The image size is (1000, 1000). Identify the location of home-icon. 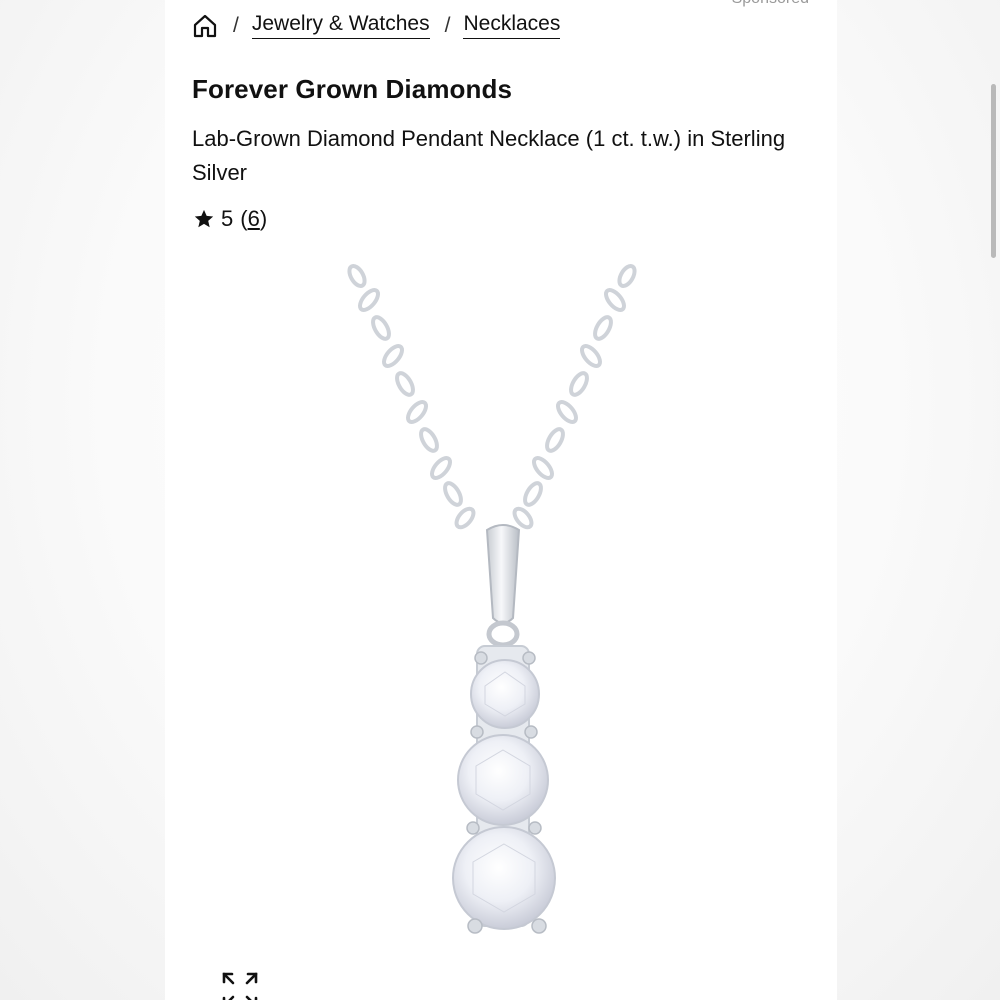
(205, 26).